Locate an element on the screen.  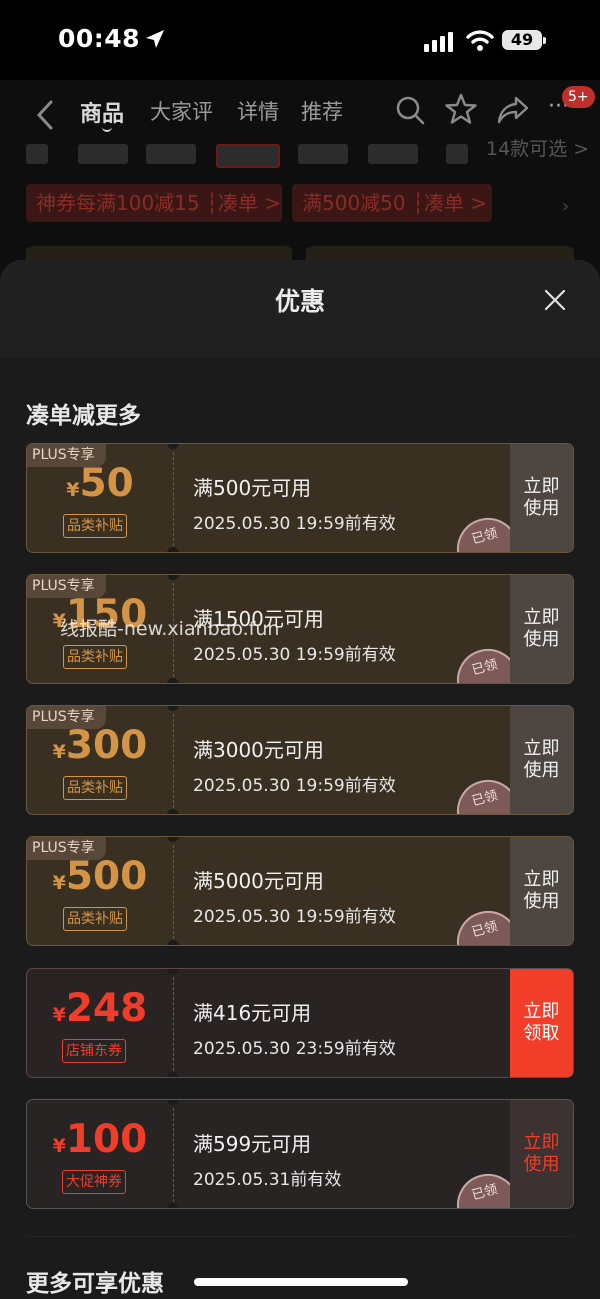
coupon-category-tag: 店铺东券 is located at coordinates (94, 1051).